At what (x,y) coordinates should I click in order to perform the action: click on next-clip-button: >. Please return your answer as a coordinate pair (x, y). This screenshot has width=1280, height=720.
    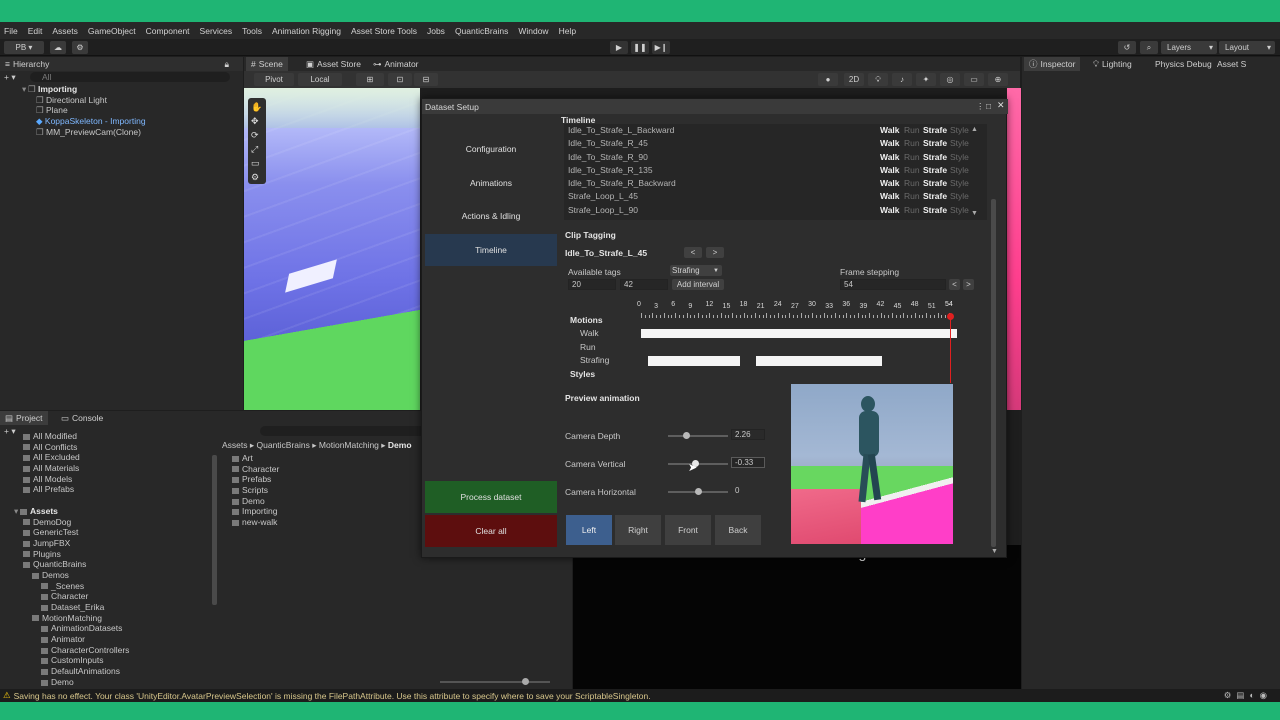
    Looking at the image, I should click on (715, 252).